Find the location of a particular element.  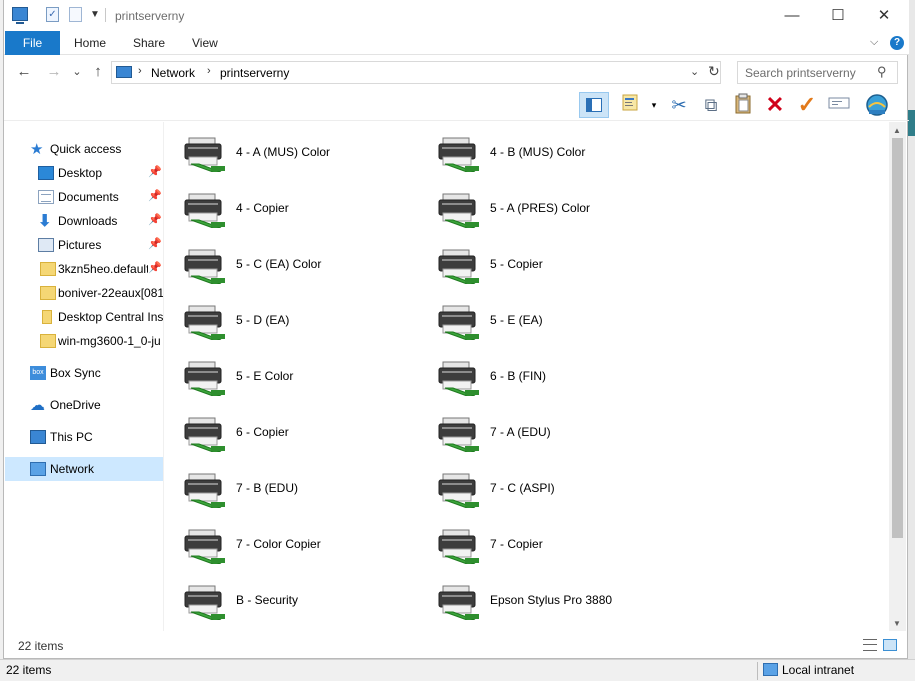

scrollbar-thumb is located at coordinates (897, 338).